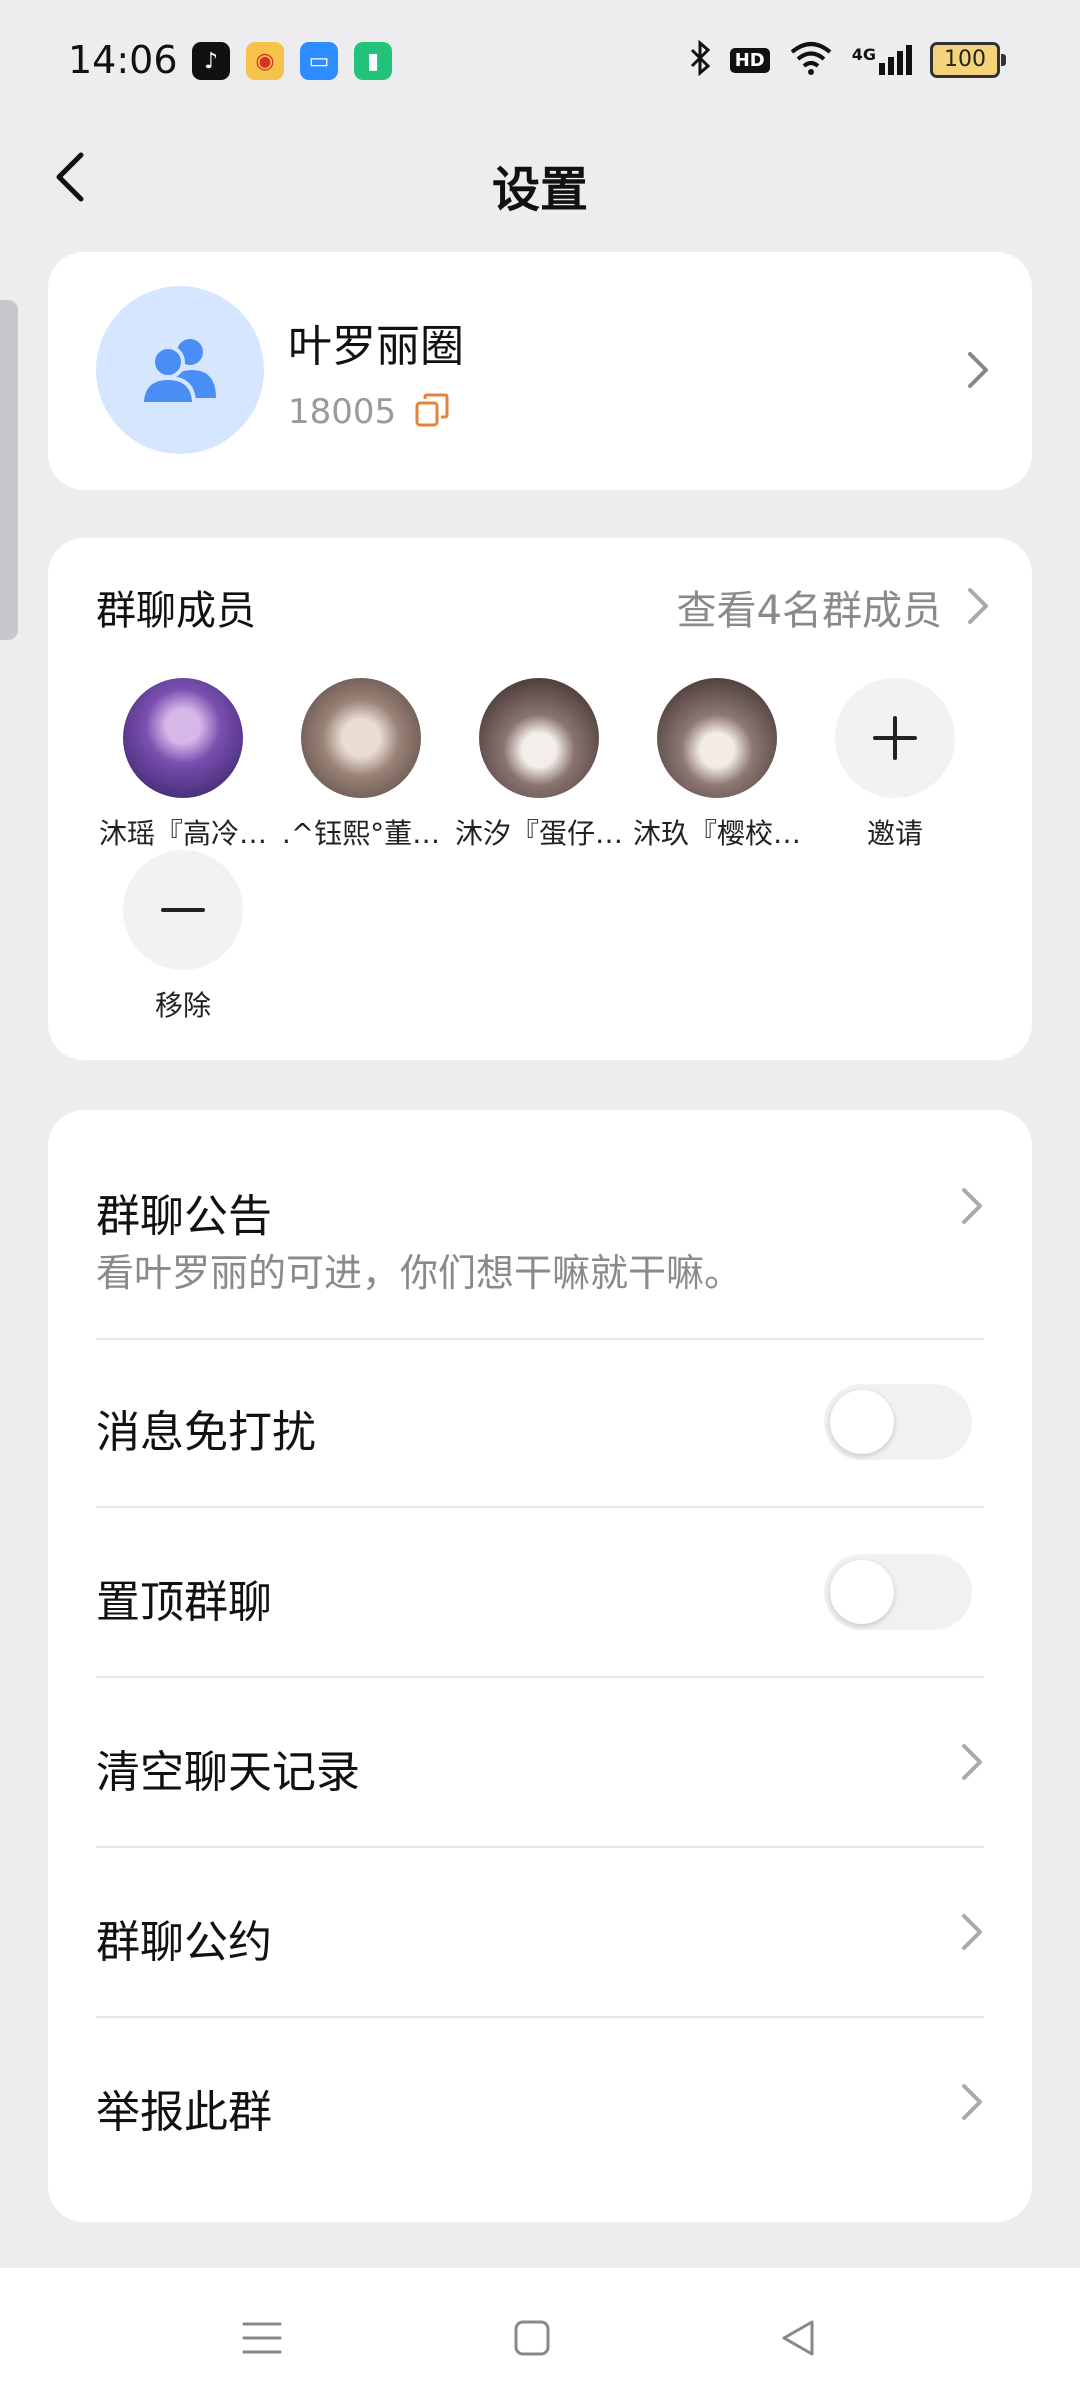 This screenshot has height=2400, width=1080. I want to click on group-rules-label: 群聊公约, so click(184, 1942).